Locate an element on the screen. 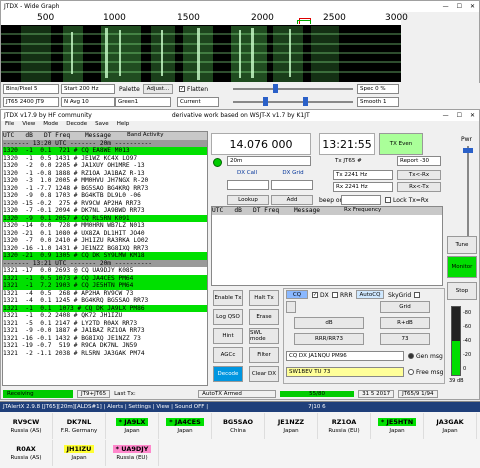 Image resolution: width=480 pixels, height=468 pixels. tab-cq: CQ is located at coordinates (297, 294).